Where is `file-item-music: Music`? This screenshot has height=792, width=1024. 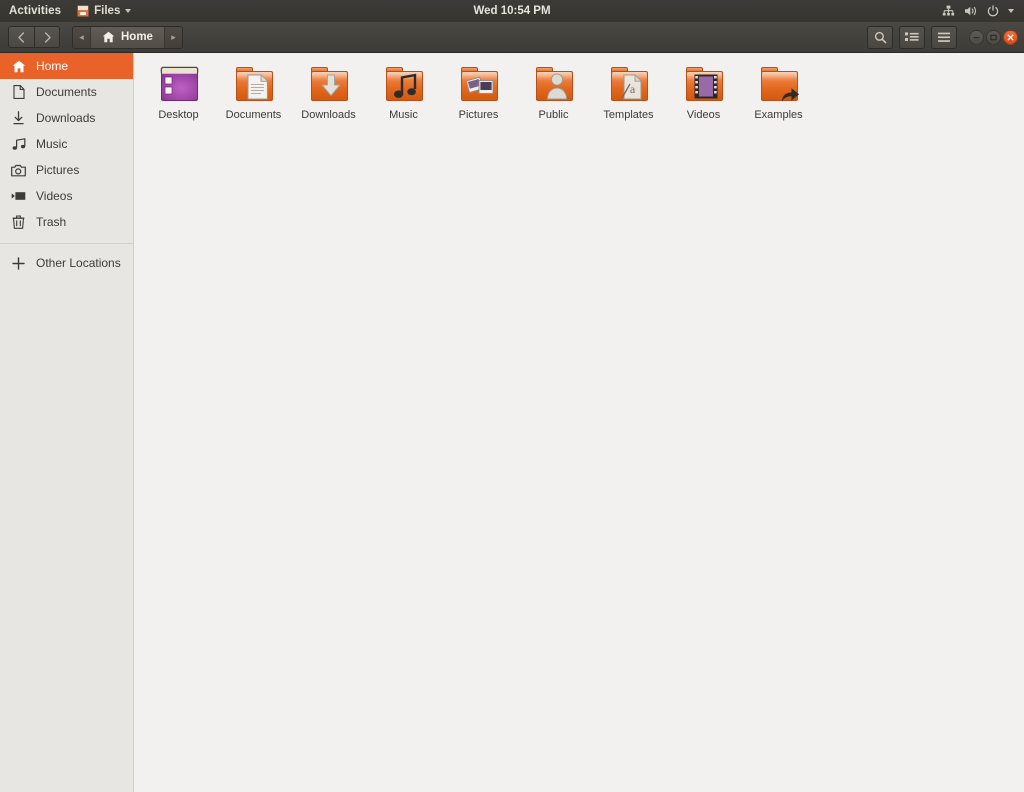 file-item-music: Music is located at coordinates (403, 90).